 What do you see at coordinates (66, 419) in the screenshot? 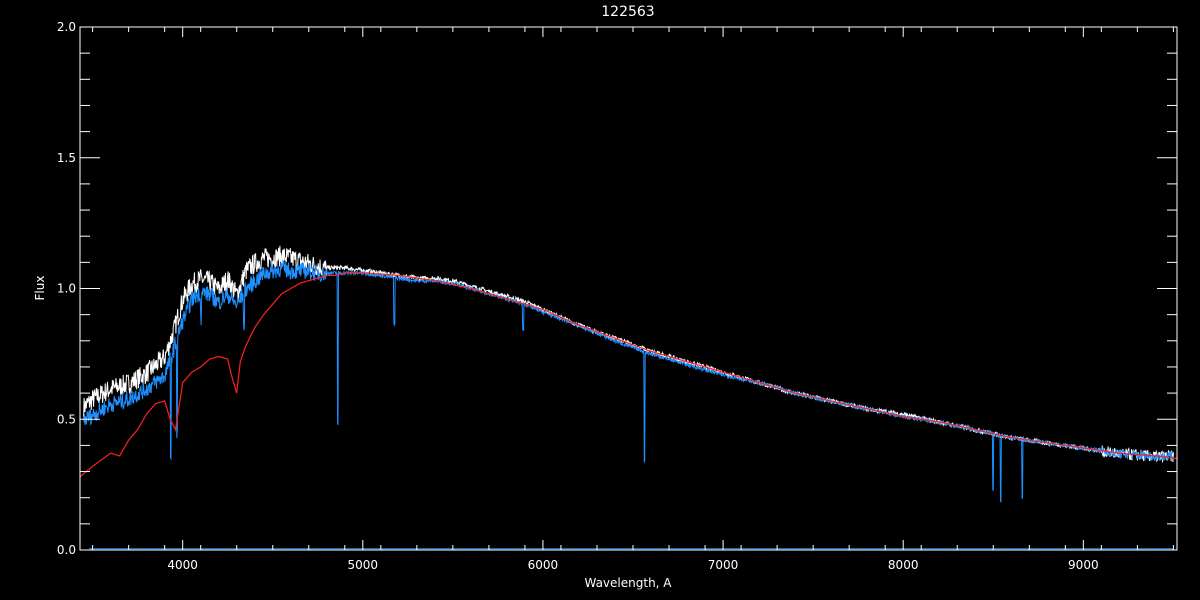
I see `y-tick-label: 0.5` at bounding box center [66, 419].